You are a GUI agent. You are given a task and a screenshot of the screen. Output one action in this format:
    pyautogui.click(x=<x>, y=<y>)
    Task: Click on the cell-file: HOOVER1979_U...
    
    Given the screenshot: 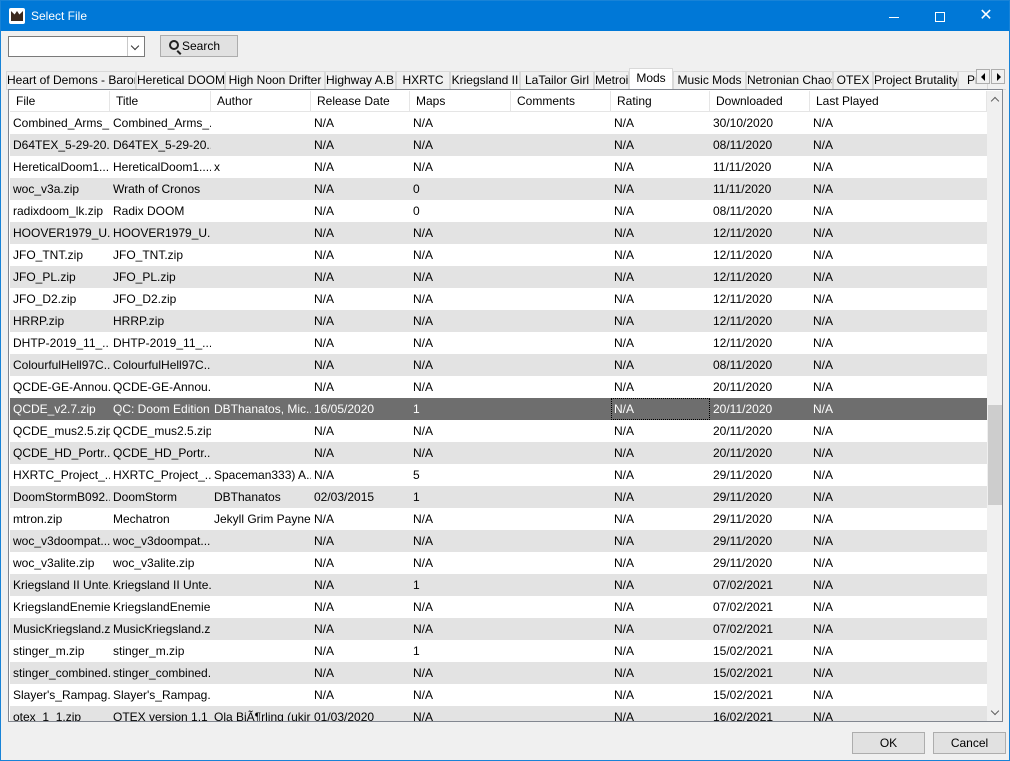 What is the action you would take?
    pyautogui.click(x=61, y=233)
    